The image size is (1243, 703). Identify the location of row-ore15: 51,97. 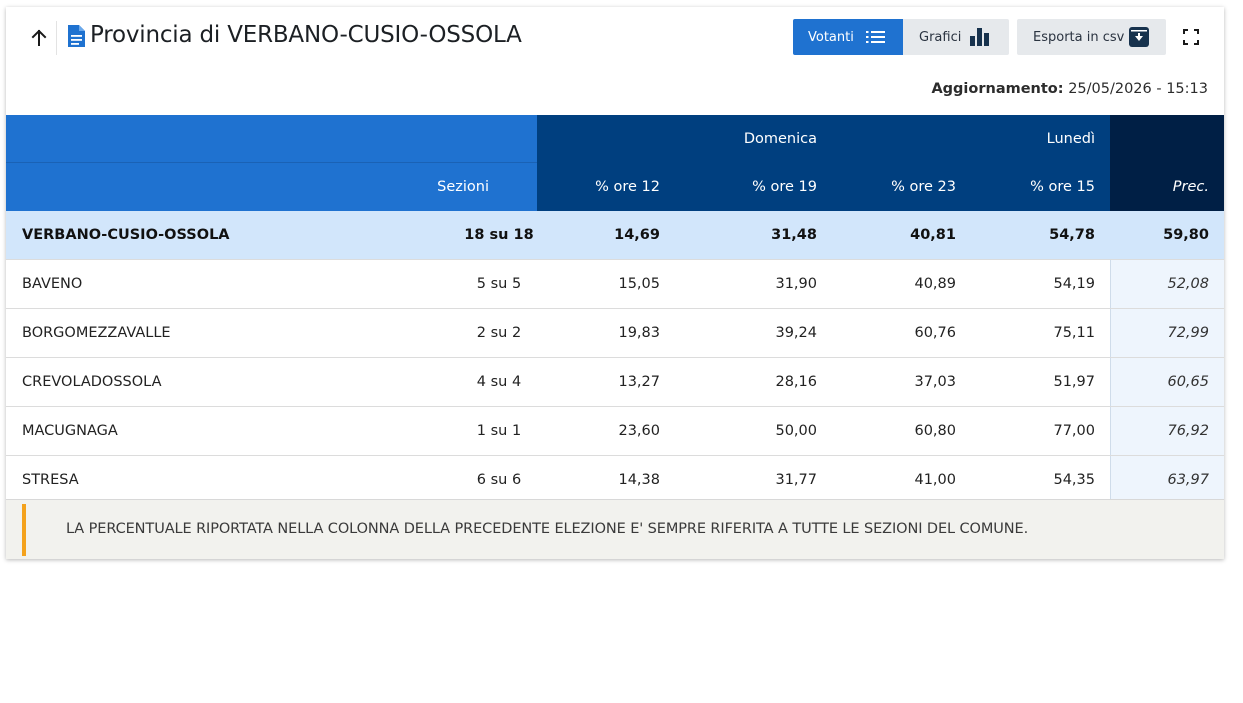
(1074, 382).